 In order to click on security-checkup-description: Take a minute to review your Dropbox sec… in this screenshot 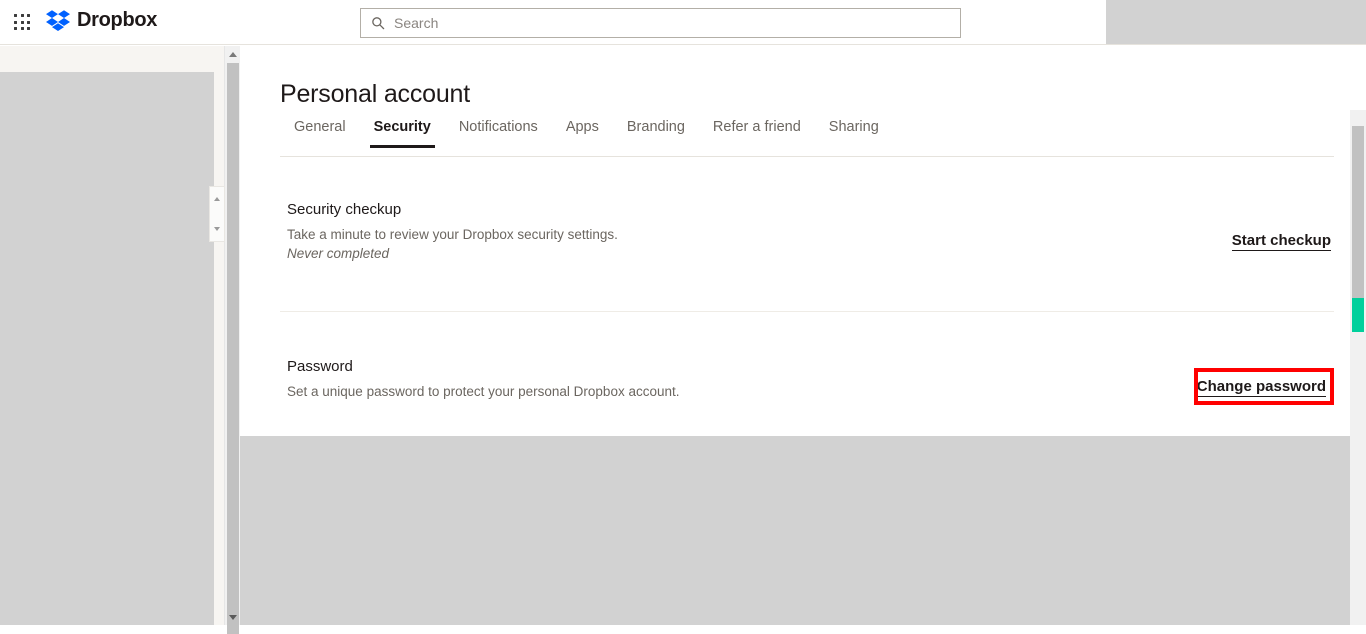, I will do `click(452, 234)`.